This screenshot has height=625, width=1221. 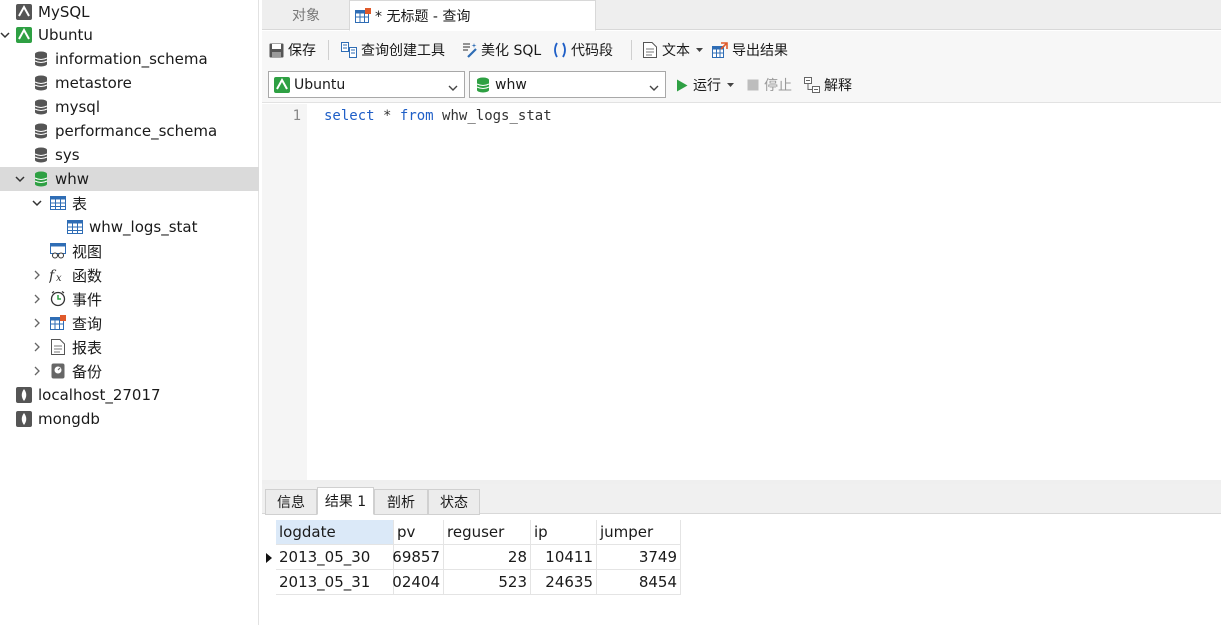 I want to click on tab-query: * 无标题 - 查询, so click(x=472, y=15).